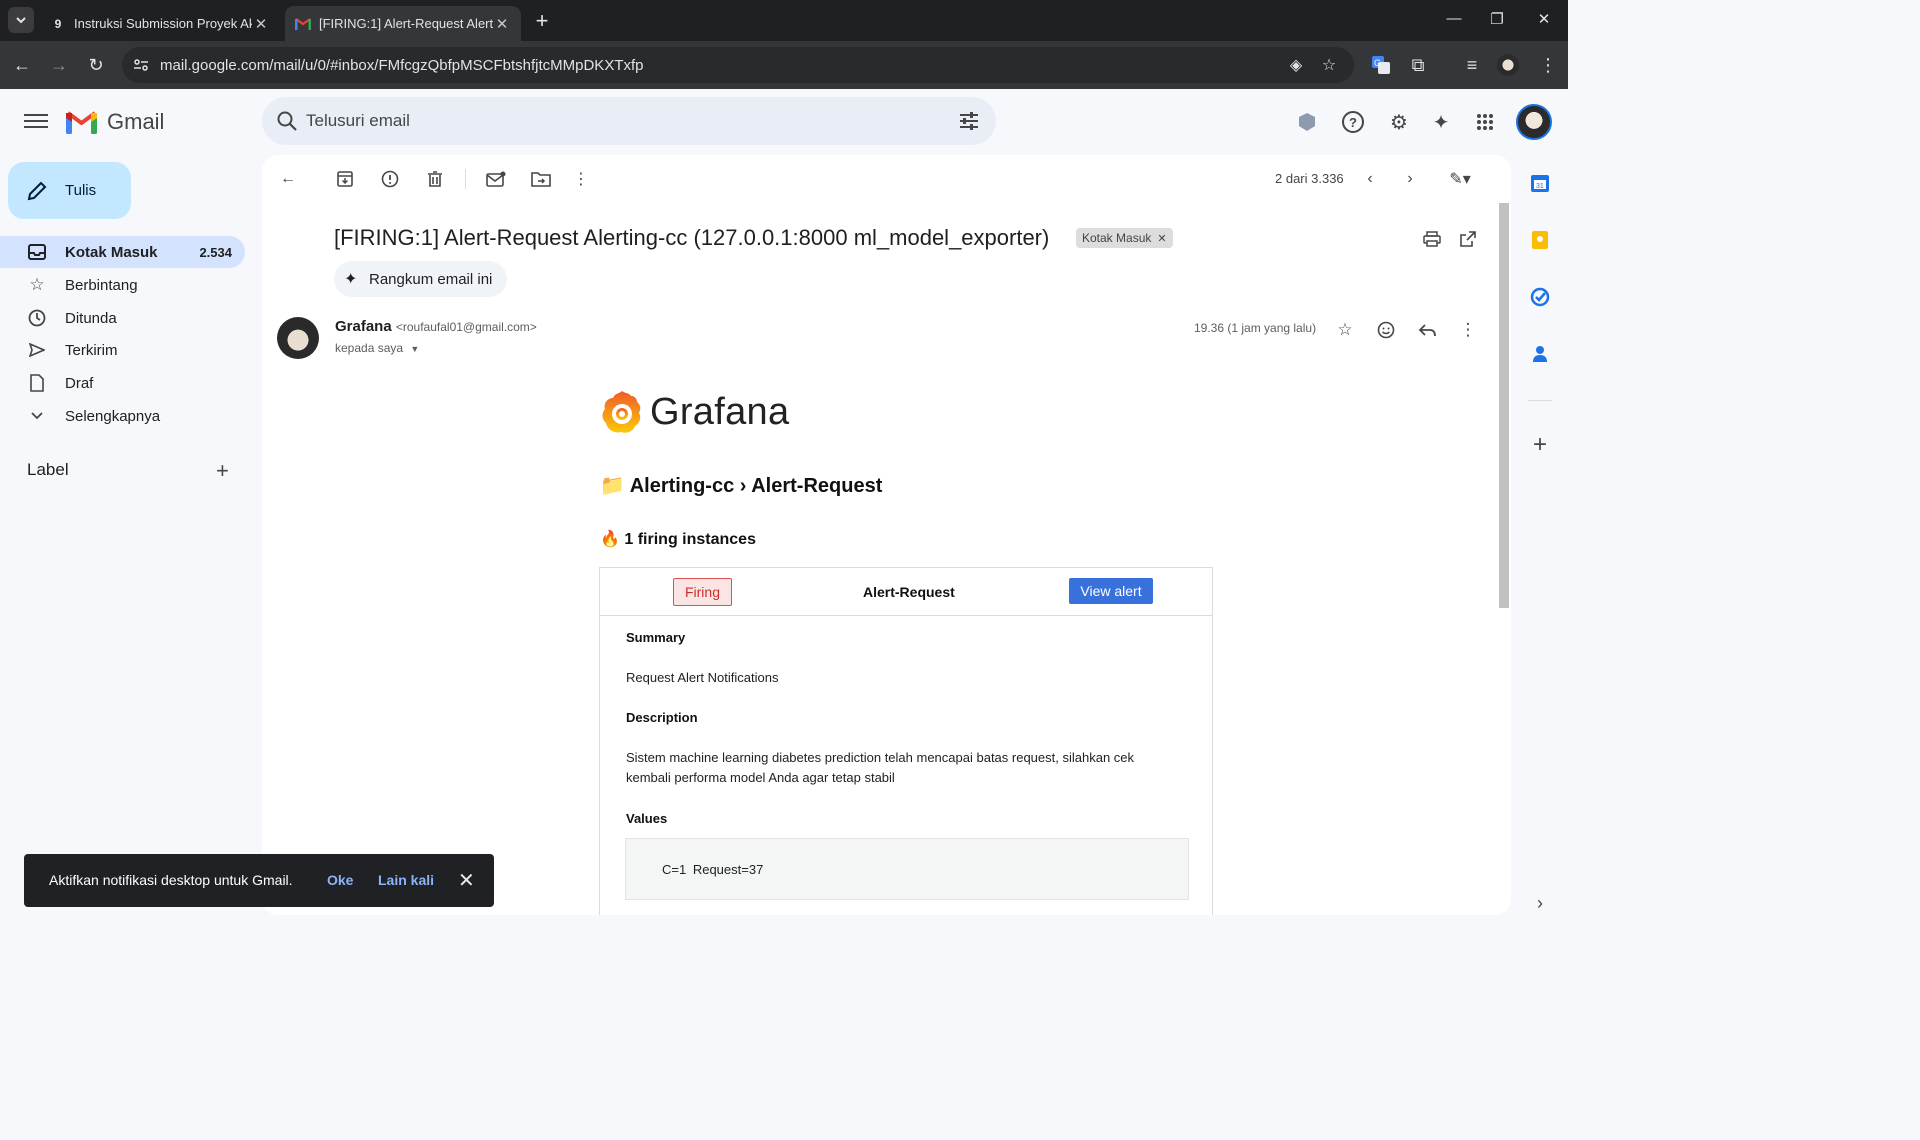 This screenshot has width=1920, height=1140. What do you see at coordinates (1508, 65) in the screenshot?
I see `profile-avatar` at bounding box center [1508, 65].